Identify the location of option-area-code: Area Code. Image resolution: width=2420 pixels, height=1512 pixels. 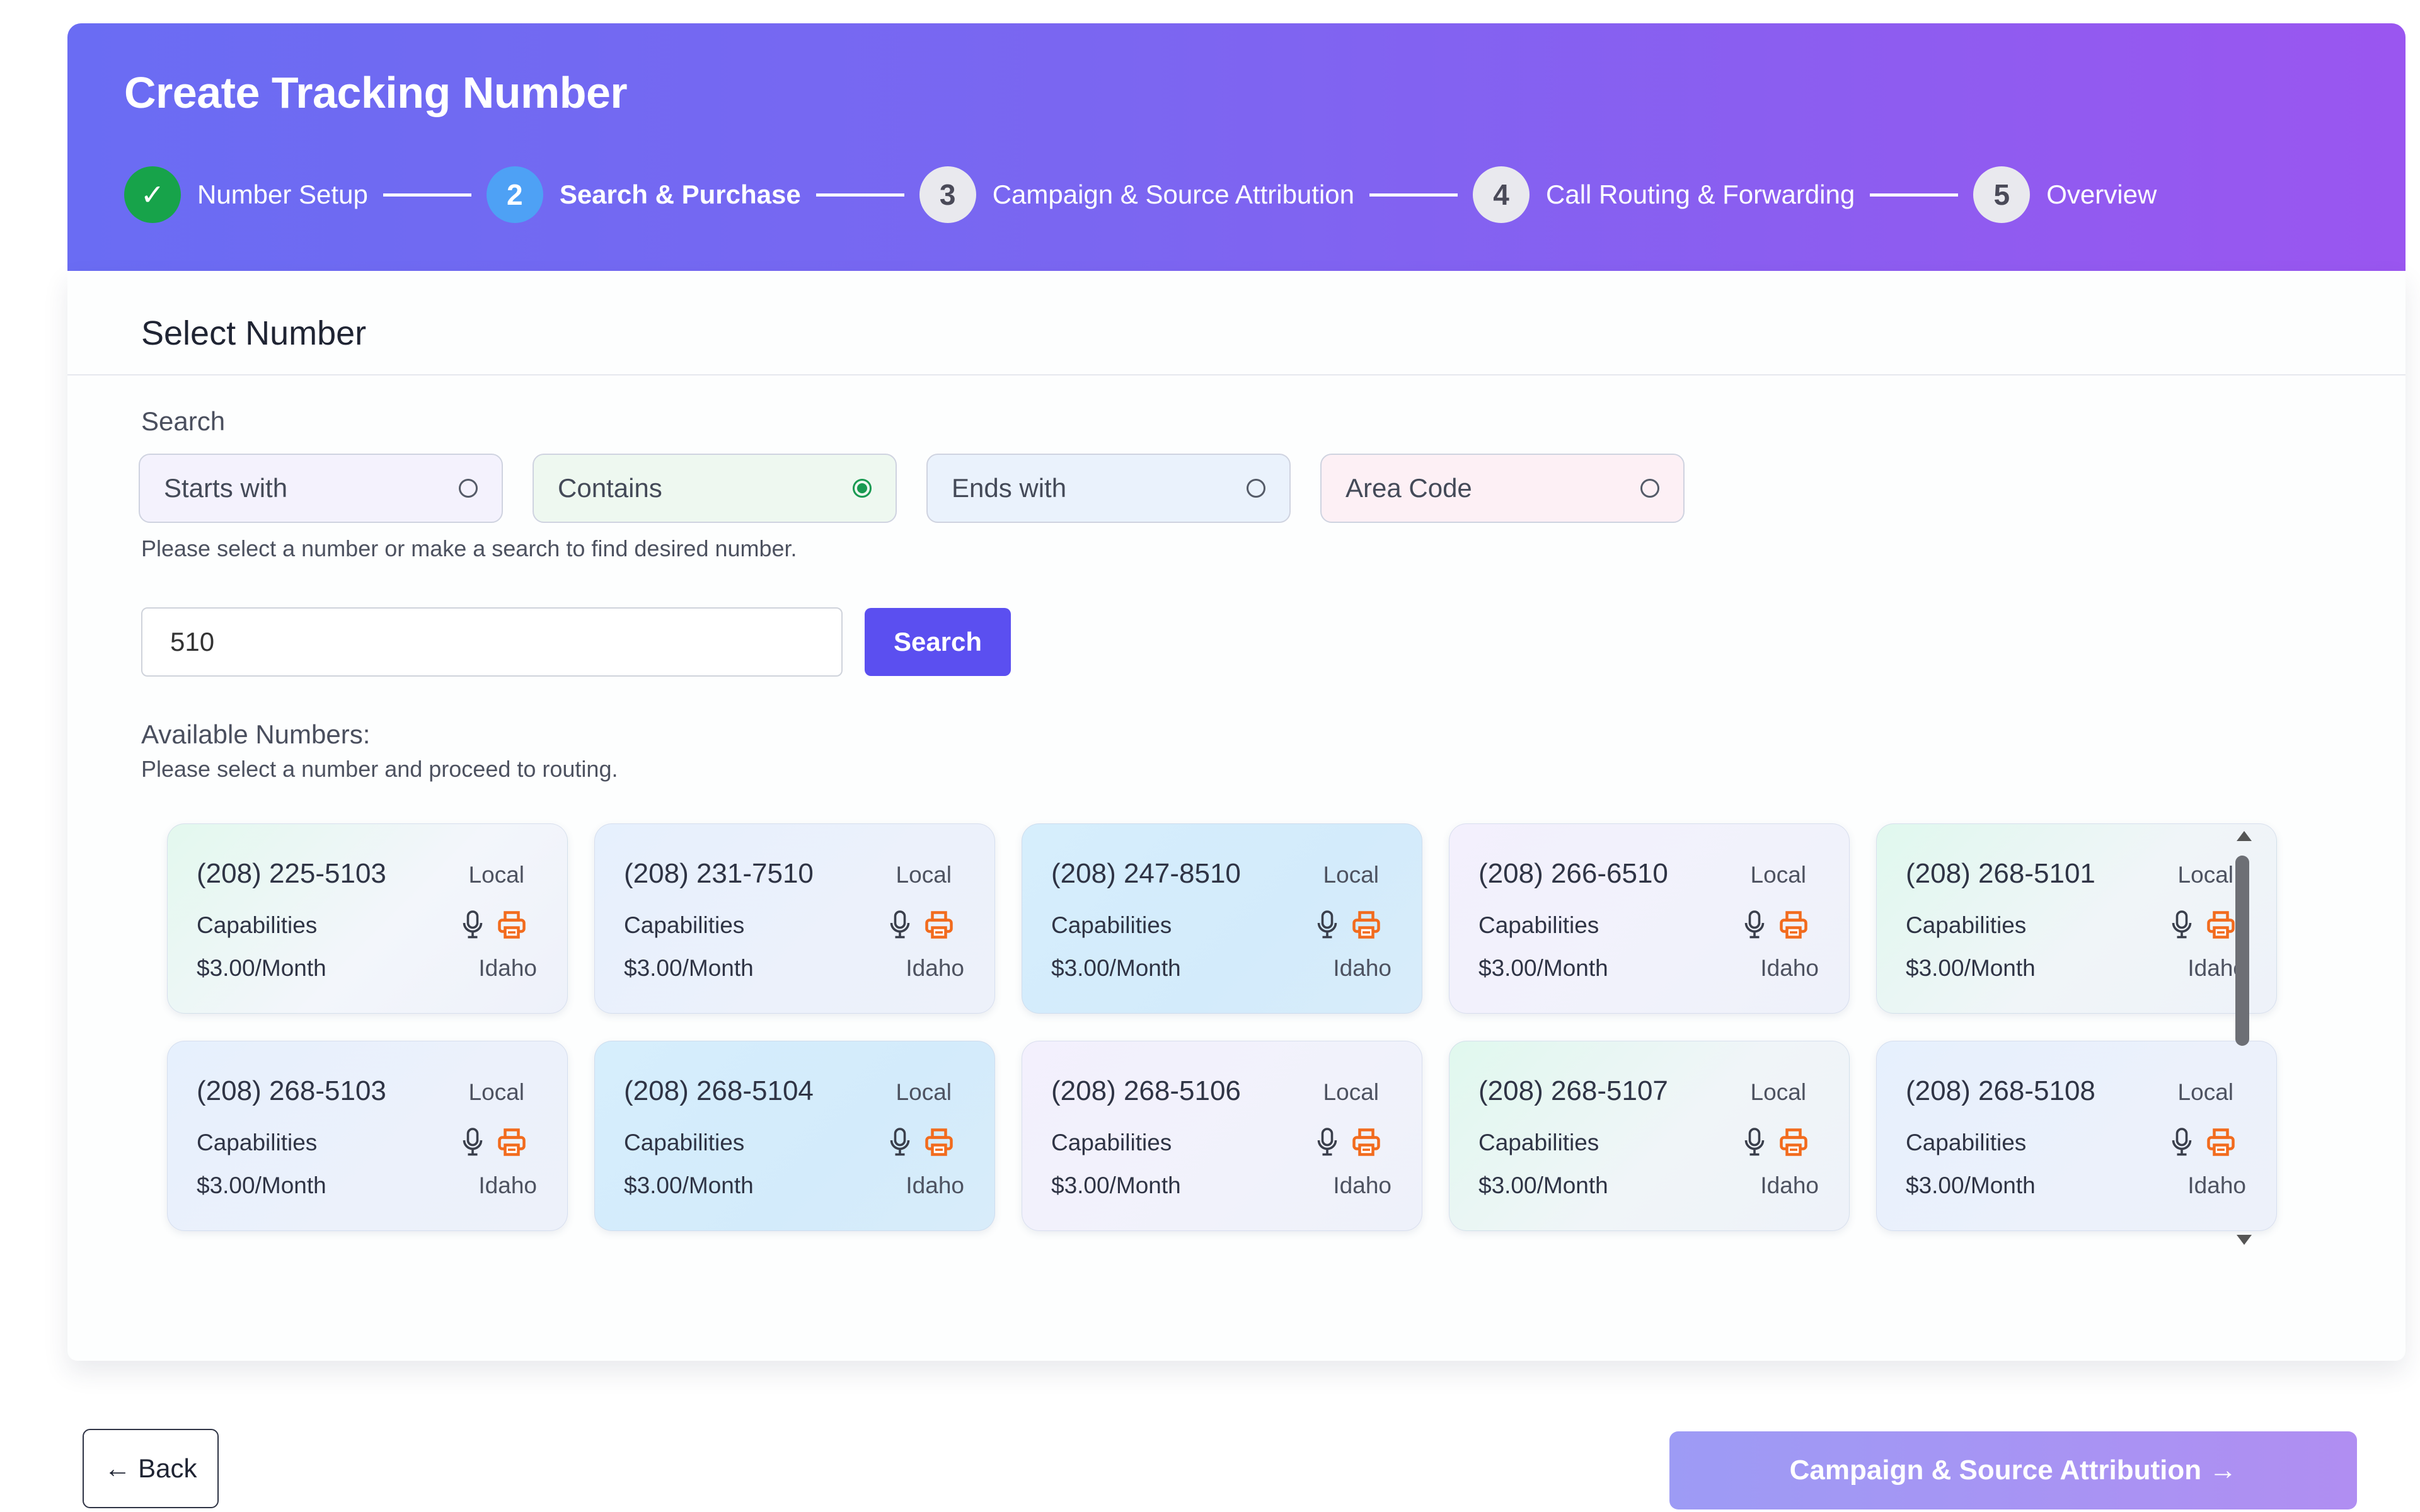
(1503, 488).